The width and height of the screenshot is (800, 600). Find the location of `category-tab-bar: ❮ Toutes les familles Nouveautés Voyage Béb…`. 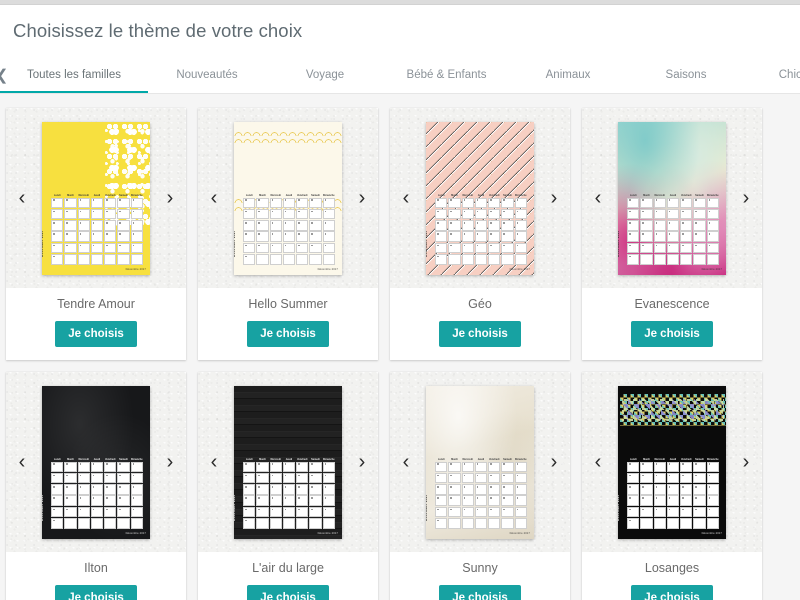

category-tab-bar: ❮ Toutes les familles Nouveautés Voyage Béb… is located at coordinates (400, 75).